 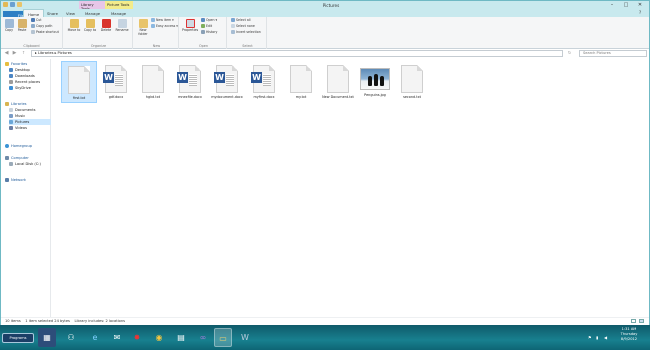 What do you see at coordinates (5, 4) in the screenshot?
I see `folder-icon` at bounding box center [5, 4].